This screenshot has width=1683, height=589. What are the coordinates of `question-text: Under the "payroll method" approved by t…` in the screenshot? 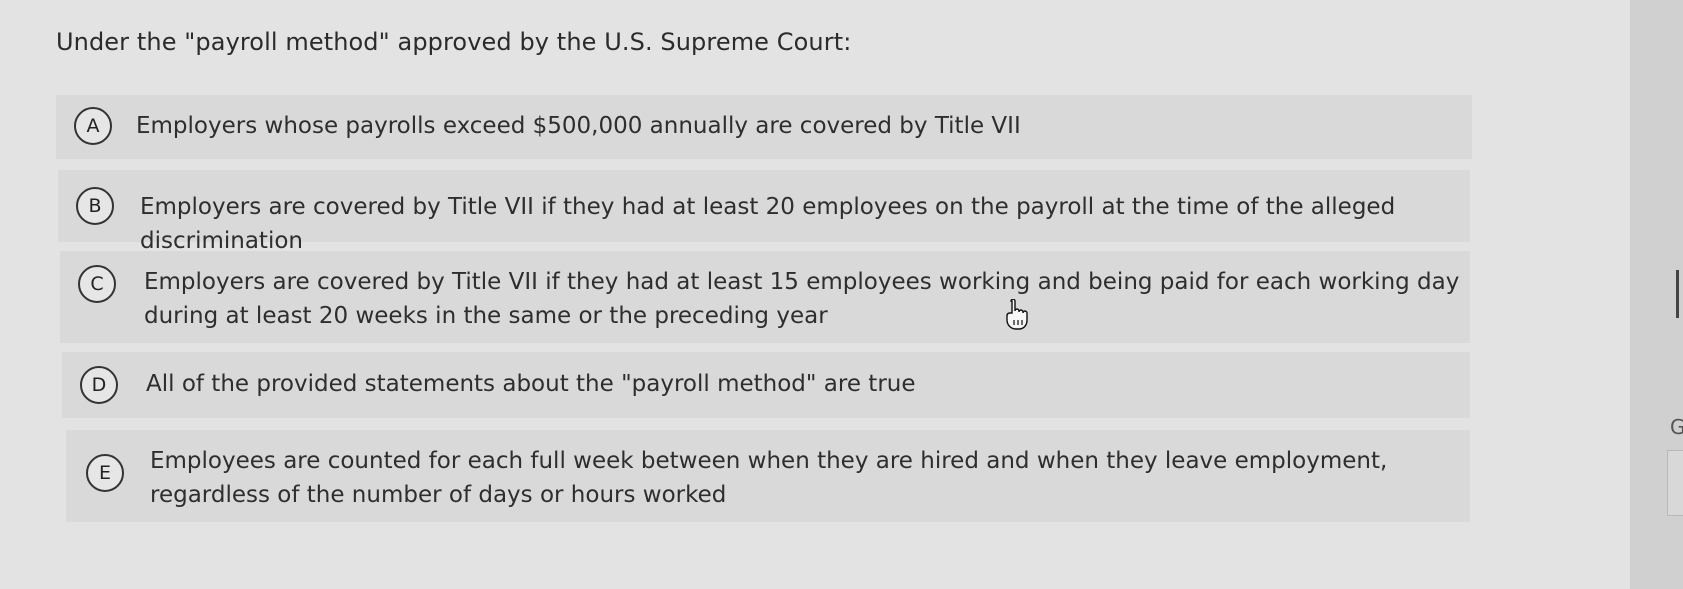 It's located at (454, 42).